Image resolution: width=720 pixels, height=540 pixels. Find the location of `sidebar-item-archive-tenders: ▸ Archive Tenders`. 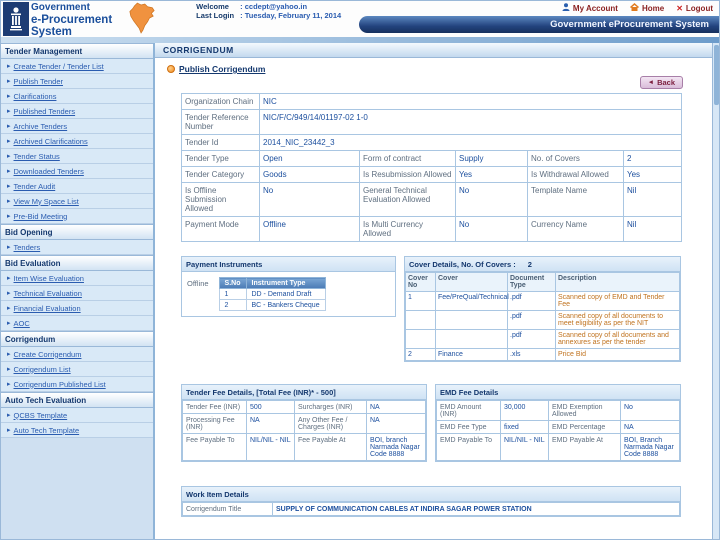

sidebar-item-archive-tenders: ▸ Archive Tenders is located at coordinates (77, 126).